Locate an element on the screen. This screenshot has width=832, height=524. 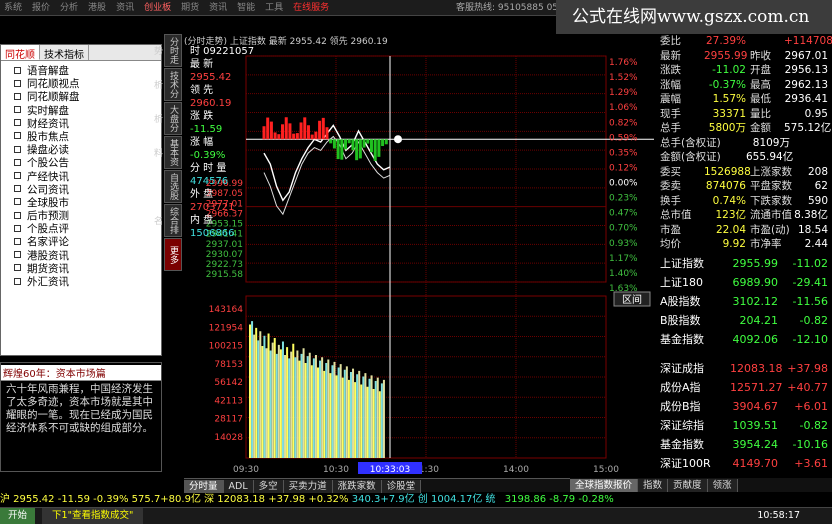
side-tab: 基本资料 is located at coordinates (167, 152).